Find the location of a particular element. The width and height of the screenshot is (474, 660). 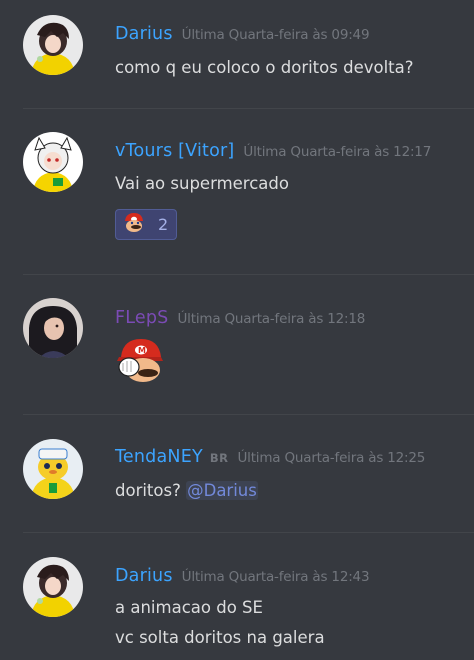

timestamp: Última Quarta-feira às 12:25 is located at coordinates (331, 458).